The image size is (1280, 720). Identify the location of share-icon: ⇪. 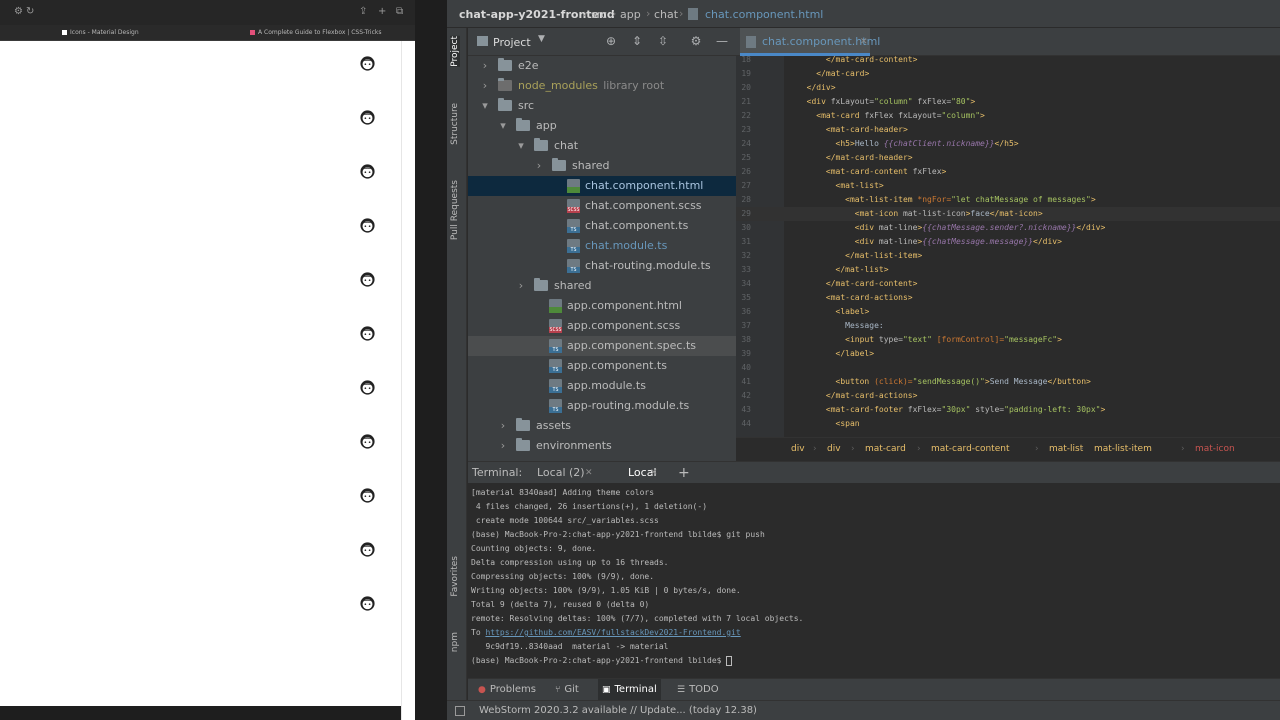
(363, 12).